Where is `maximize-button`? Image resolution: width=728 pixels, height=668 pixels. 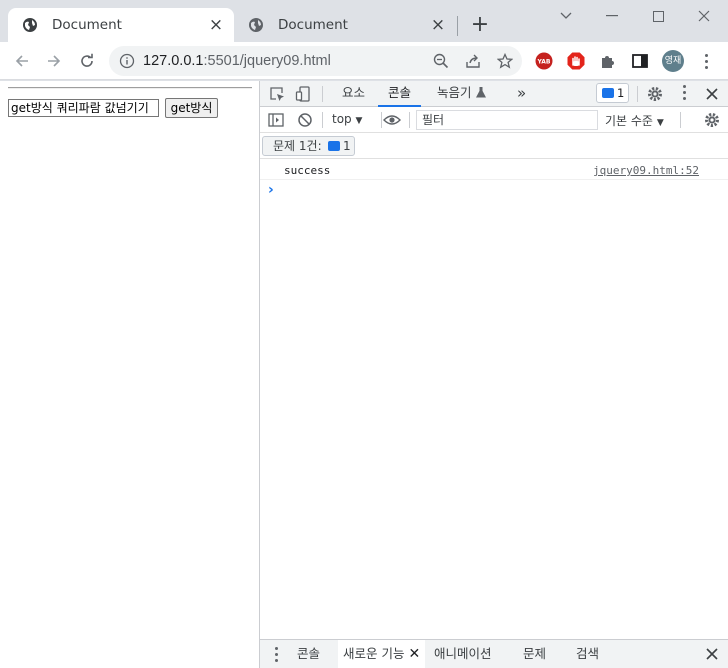
maximize-button is located at coordinates (658, 16).